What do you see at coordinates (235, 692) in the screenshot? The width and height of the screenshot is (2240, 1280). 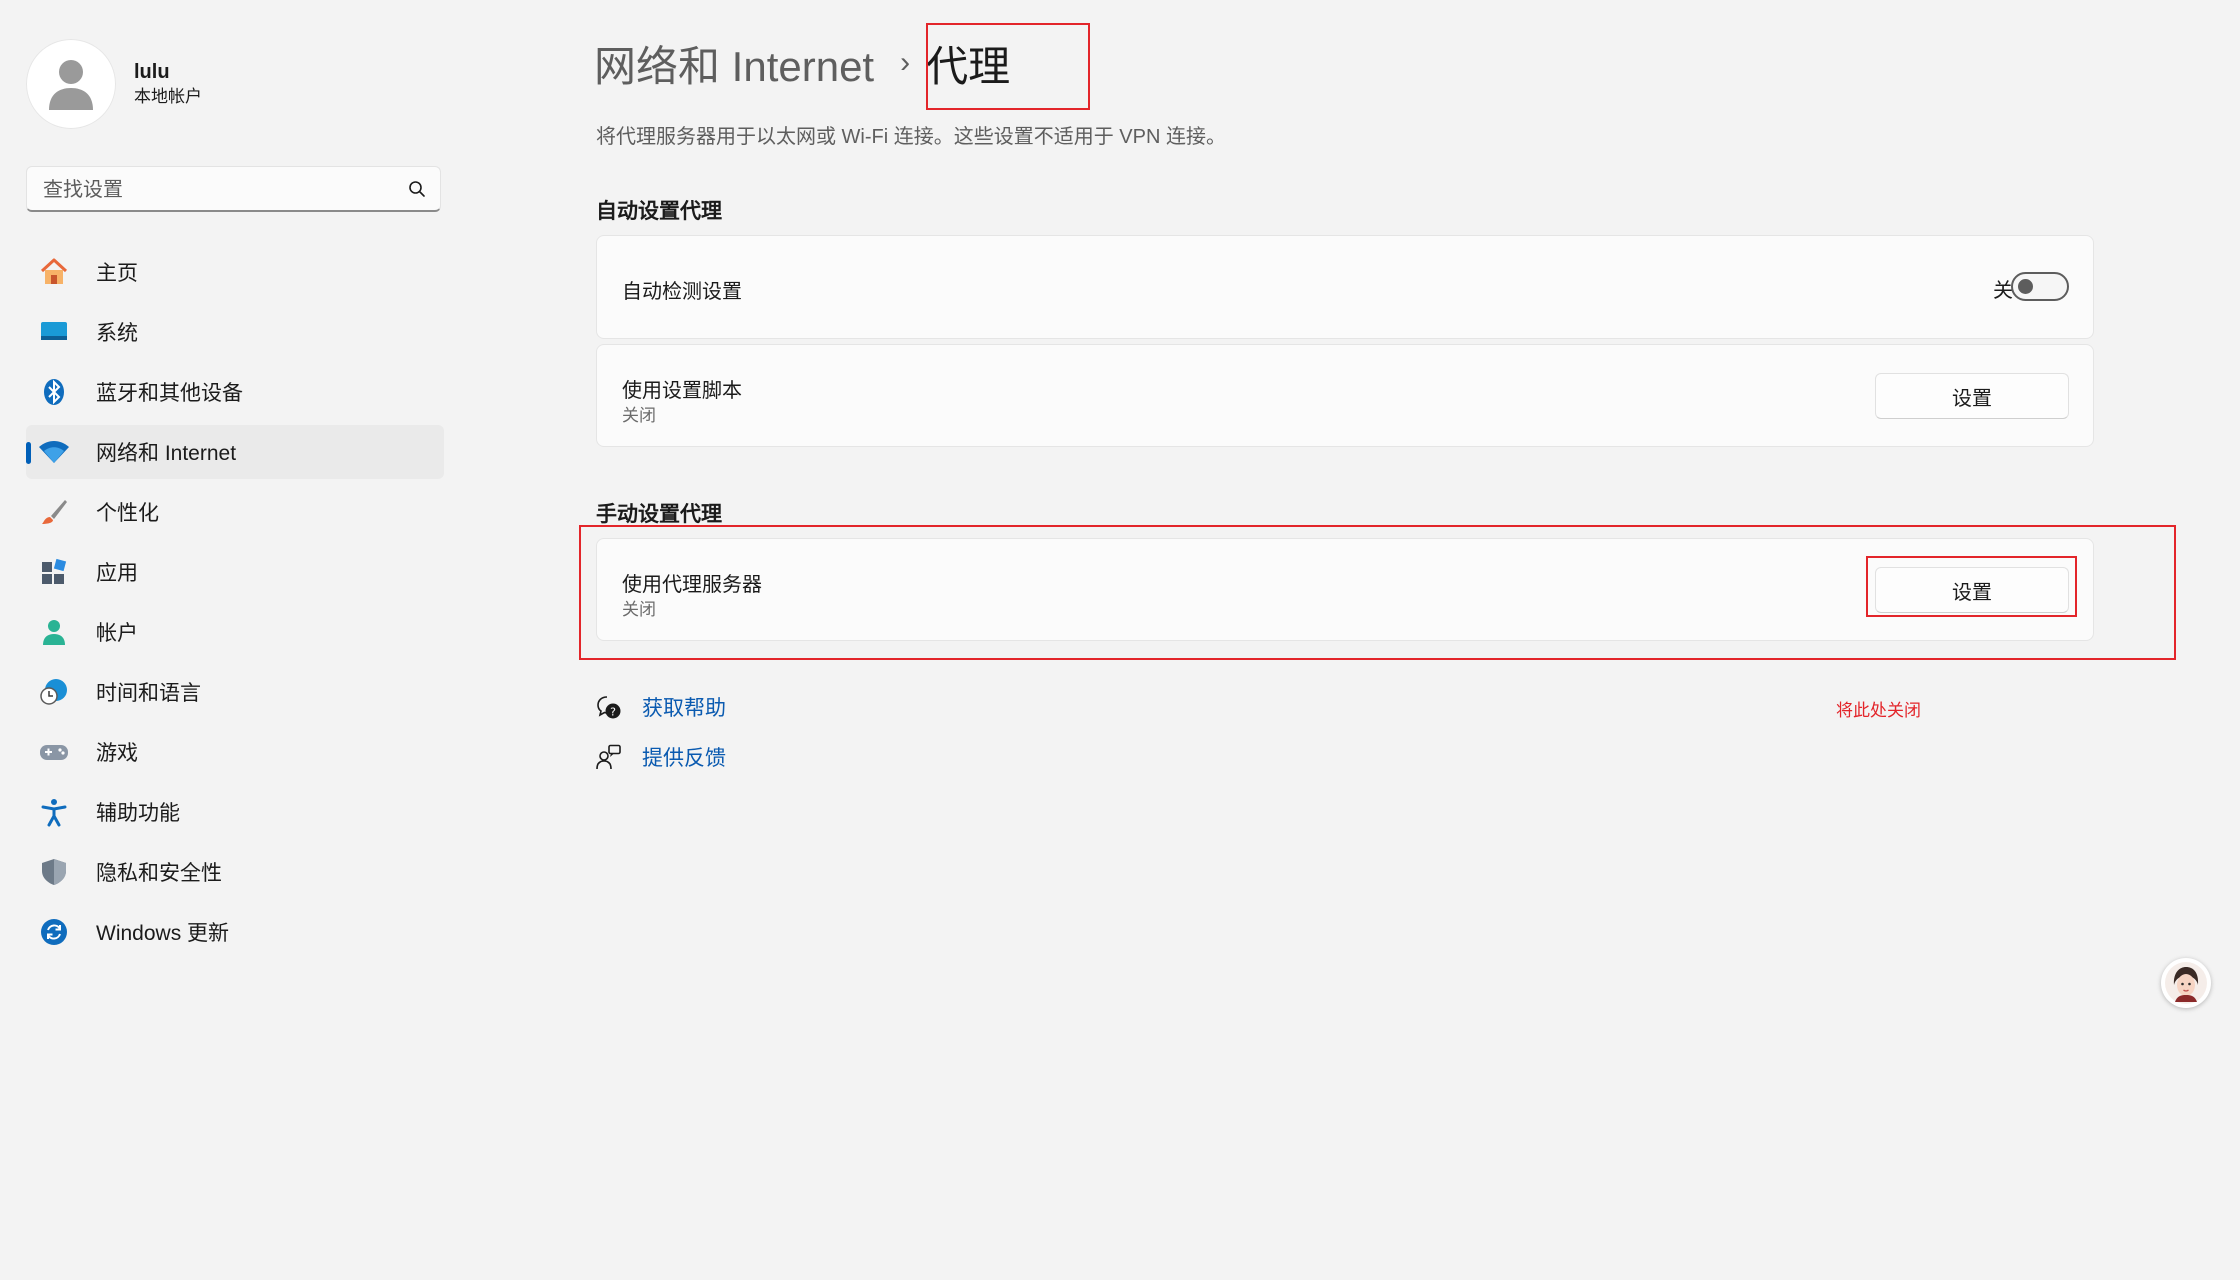 I see `sidebar-item-time-language: 时间和语言` at bounding box center [235, 692].